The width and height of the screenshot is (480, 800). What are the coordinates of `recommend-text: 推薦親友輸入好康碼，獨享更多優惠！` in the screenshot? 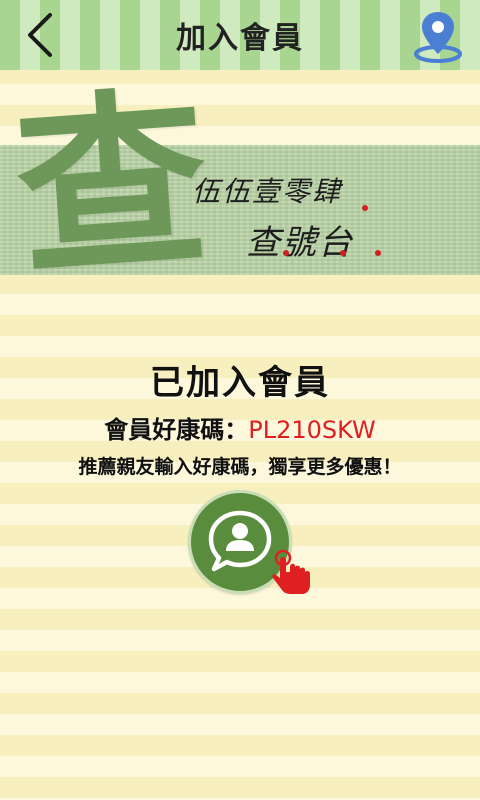 It's located at (240, 467).